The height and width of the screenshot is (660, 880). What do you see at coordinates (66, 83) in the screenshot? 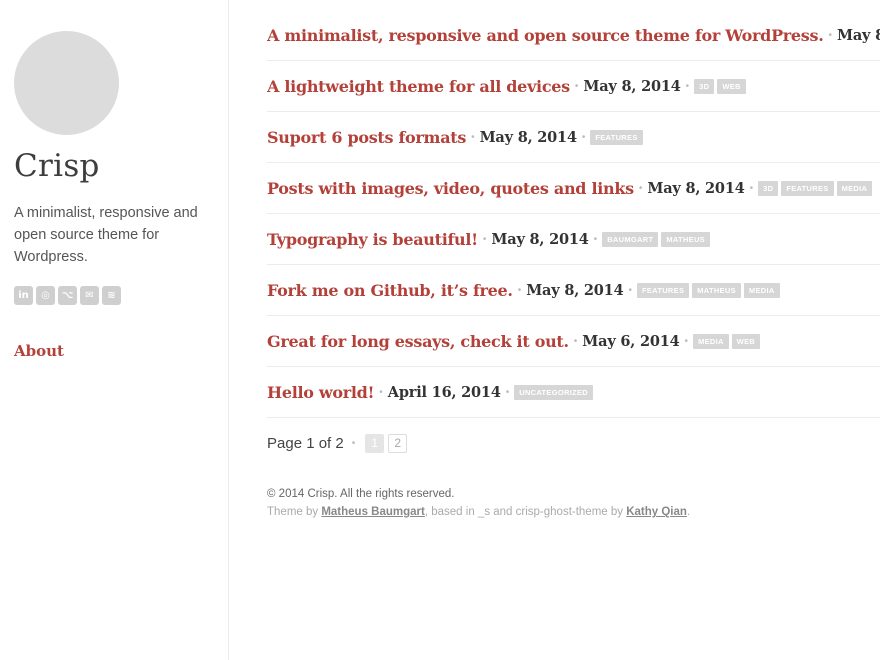
I see `avatar` at bounding box center [66, 83].